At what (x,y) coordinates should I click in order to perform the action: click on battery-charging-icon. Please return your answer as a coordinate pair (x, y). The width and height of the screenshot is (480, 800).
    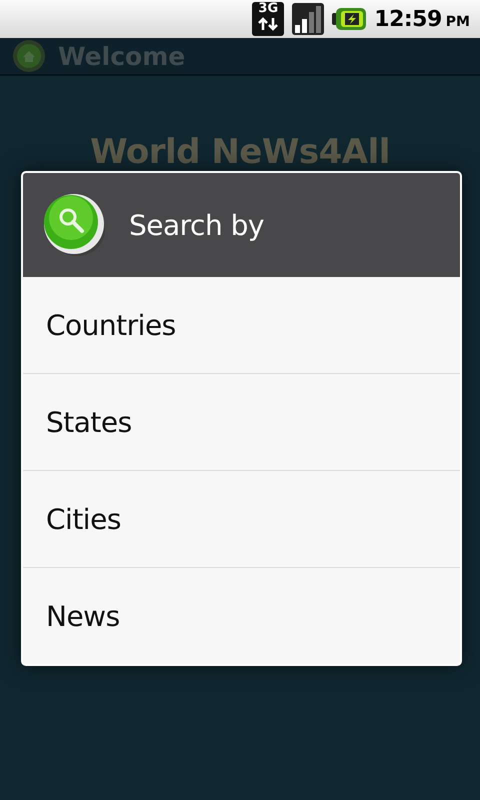
    Looking at the image, I should click on (349, 19).